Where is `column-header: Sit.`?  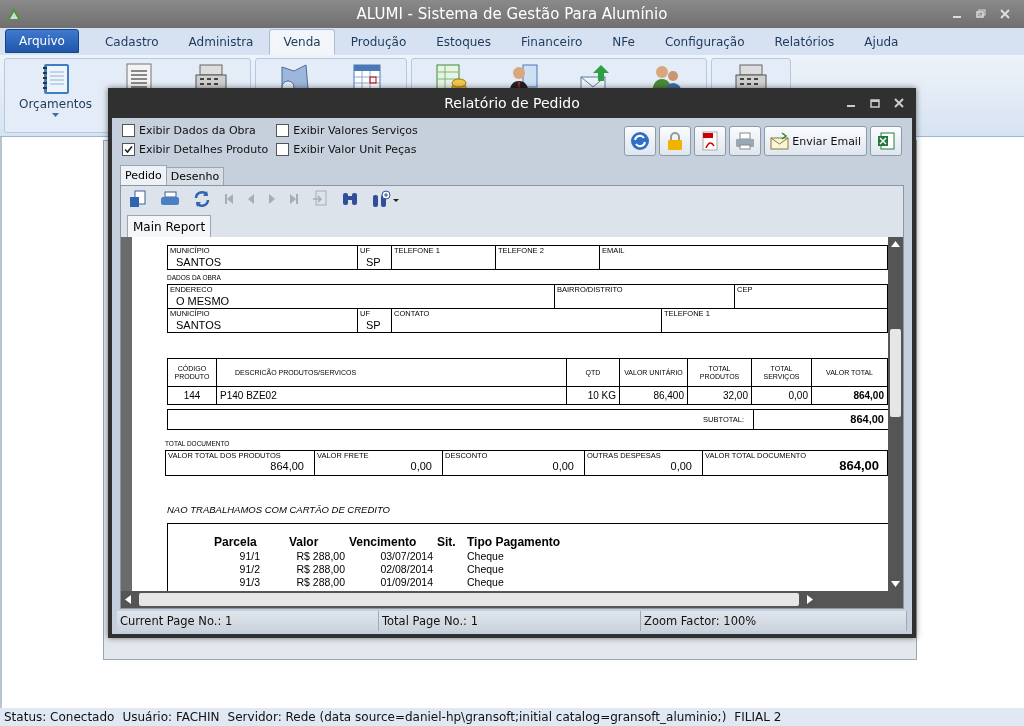 column-header: Sit. is located at coordinates (447, 542).